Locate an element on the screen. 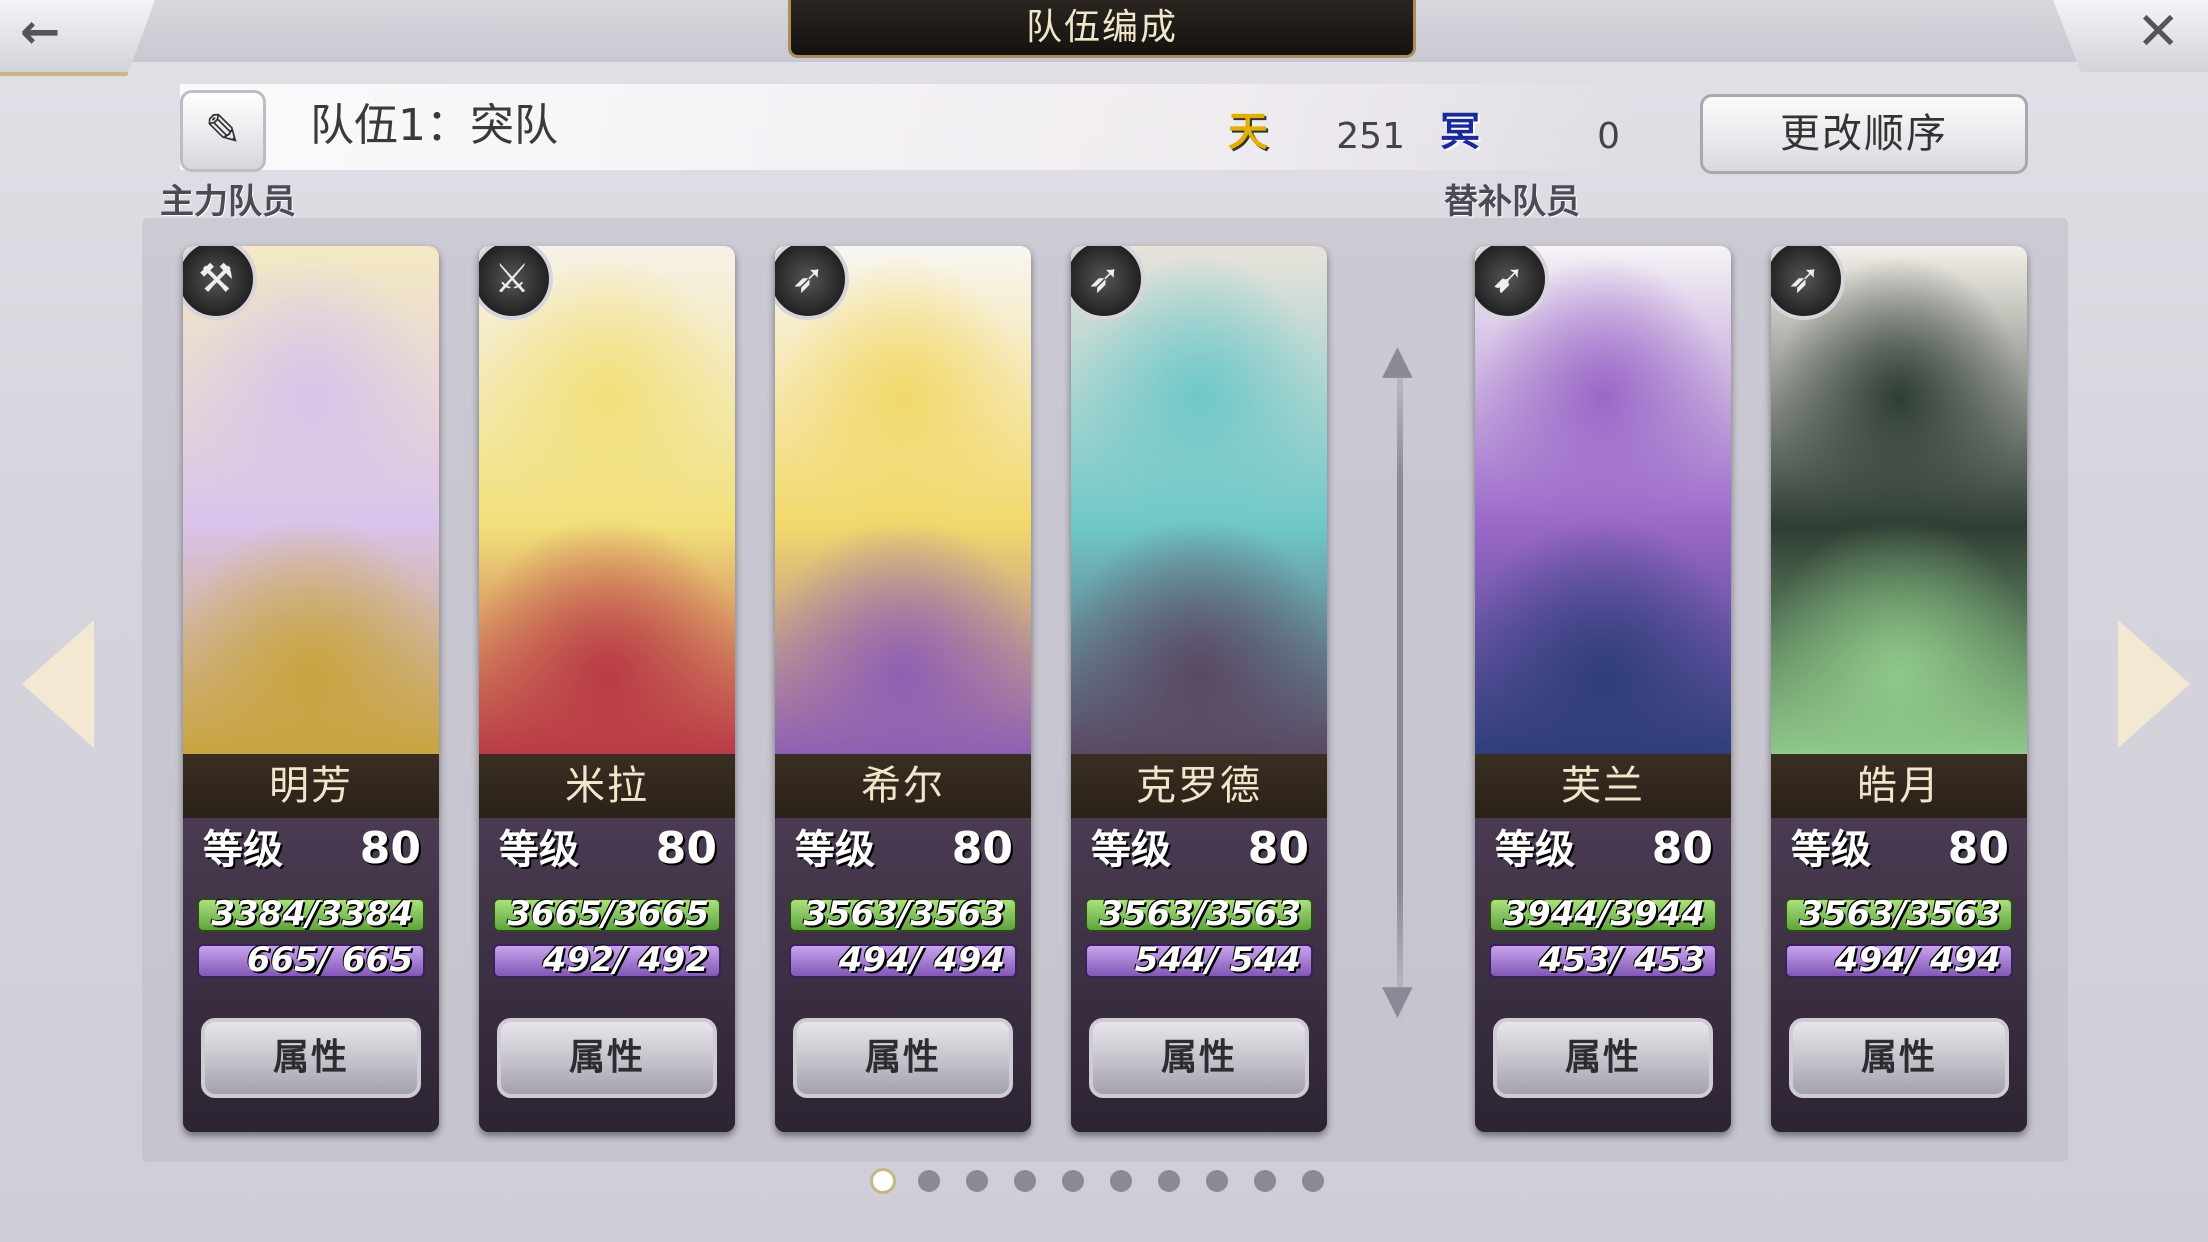  hp-bar: 3384/3384 is located at coordinates (311, 914).